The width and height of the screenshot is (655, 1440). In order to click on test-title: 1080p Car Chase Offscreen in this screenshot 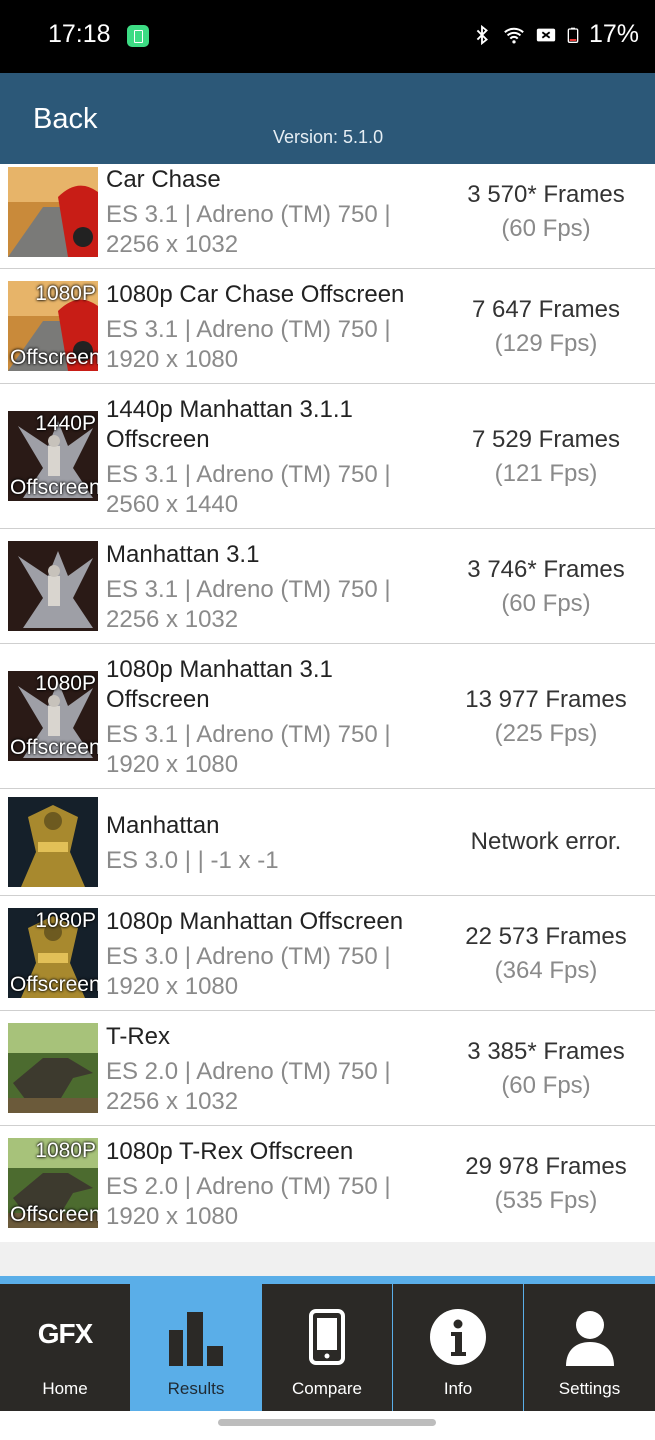, I will do `click(255, 294)`.